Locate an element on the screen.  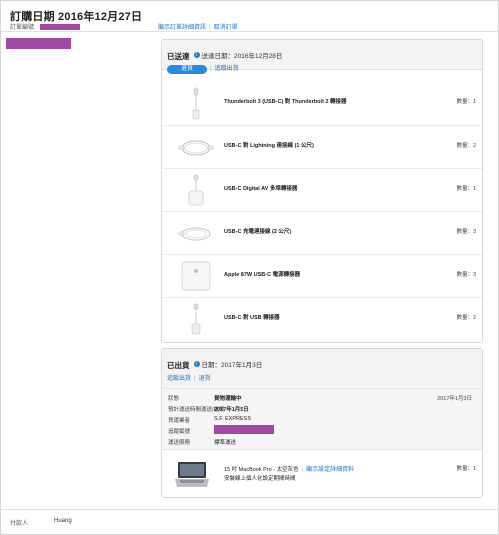
detail-label: 追蹤編號 is located at coordinates (179, 432).